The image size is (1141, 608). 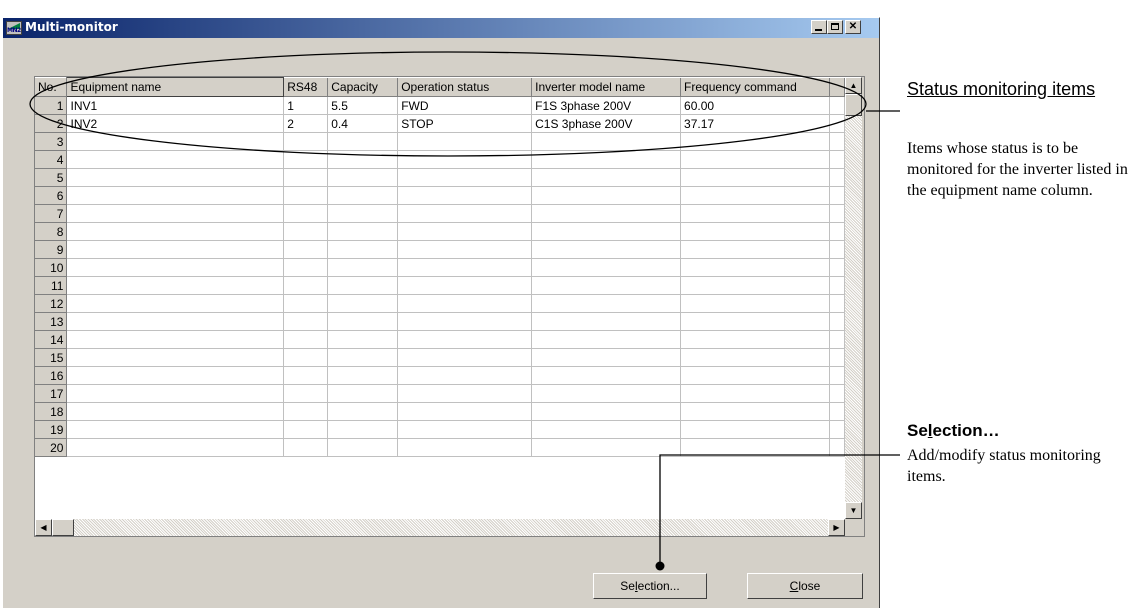 I want to click on table-row: 18, so click(x=440, y=411).